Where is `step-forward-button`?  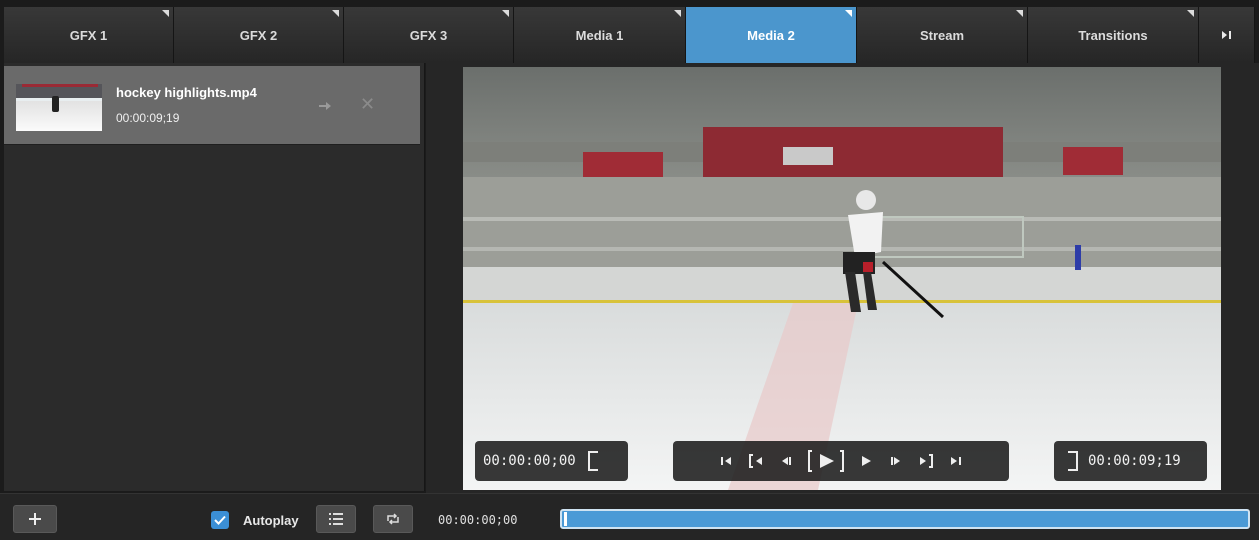
step-forward-button is located at coordinates (896, 461).